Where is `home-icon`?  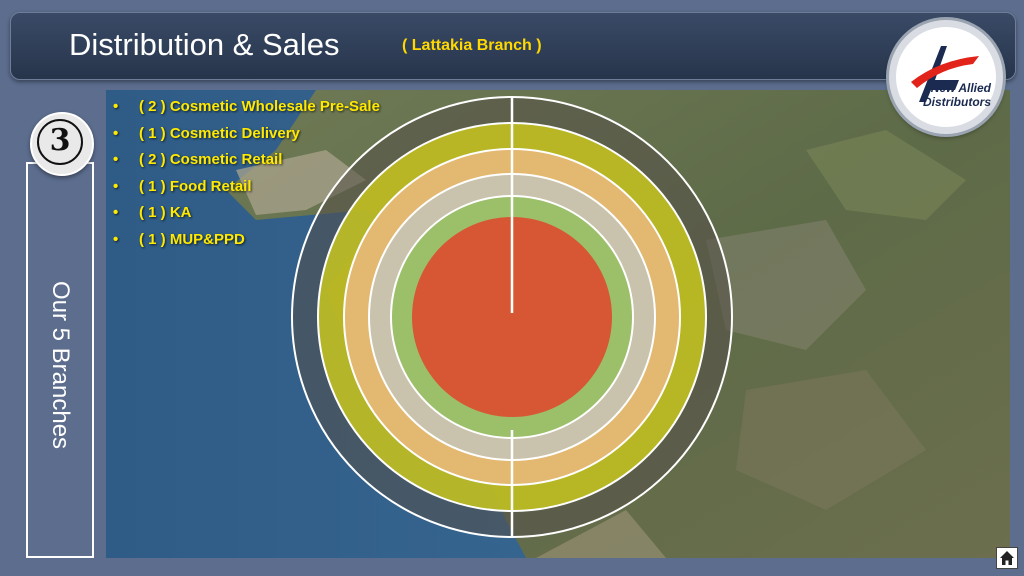
home-icon is located at coordinates (1007, 558).